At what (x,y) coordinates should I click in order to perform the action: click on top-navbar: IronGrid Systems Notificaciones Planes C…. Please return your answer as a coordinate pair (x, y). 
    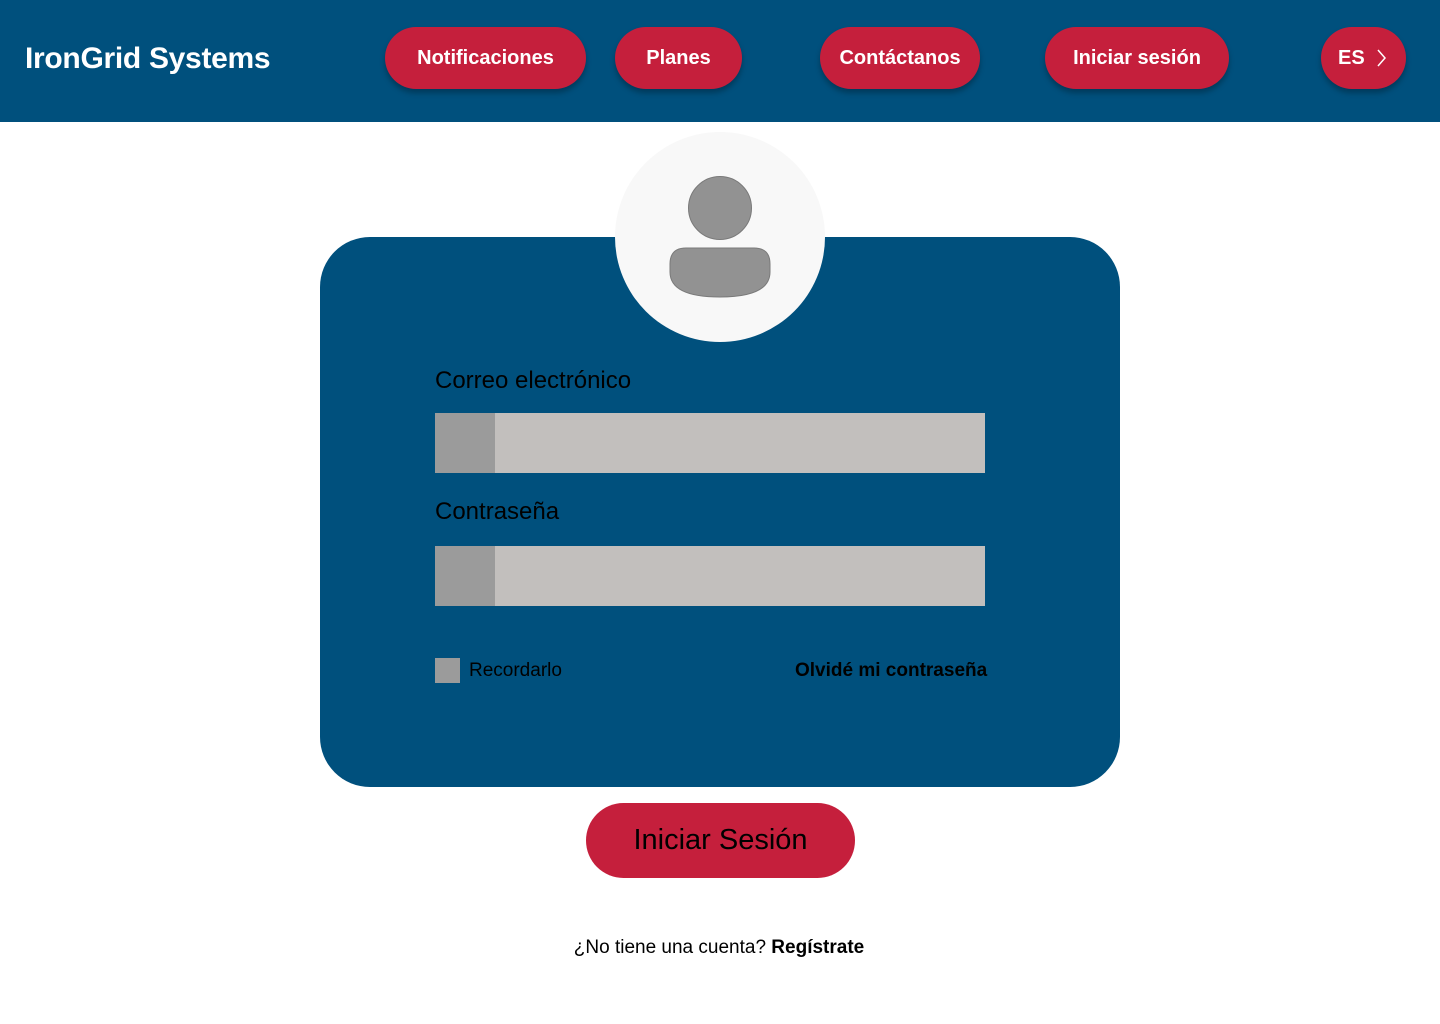
    Looking at the image, I should click on (720, 61).